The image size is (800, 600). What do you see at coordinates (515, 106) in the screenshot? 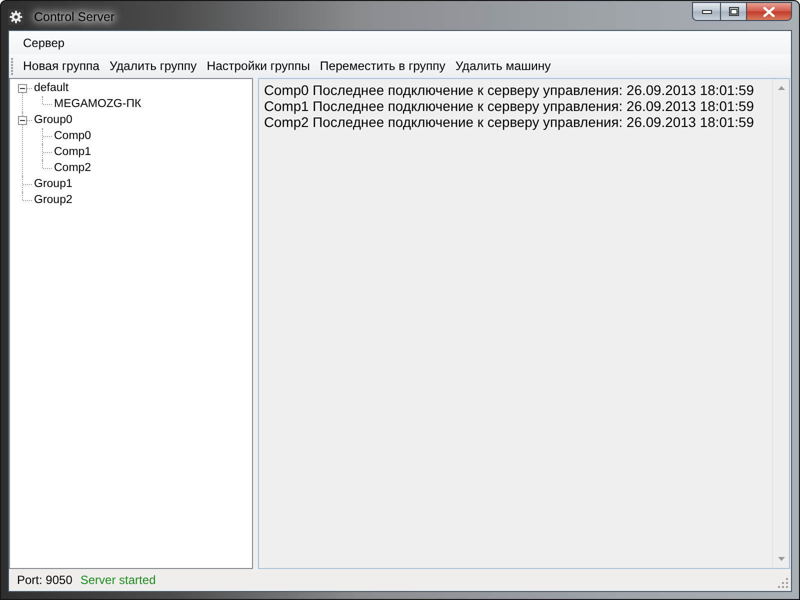
I see `log-line: Comp1 Последнее подключение к серверу управления: 26.09.2013 18:01:59` at bounding box center [515, 106].